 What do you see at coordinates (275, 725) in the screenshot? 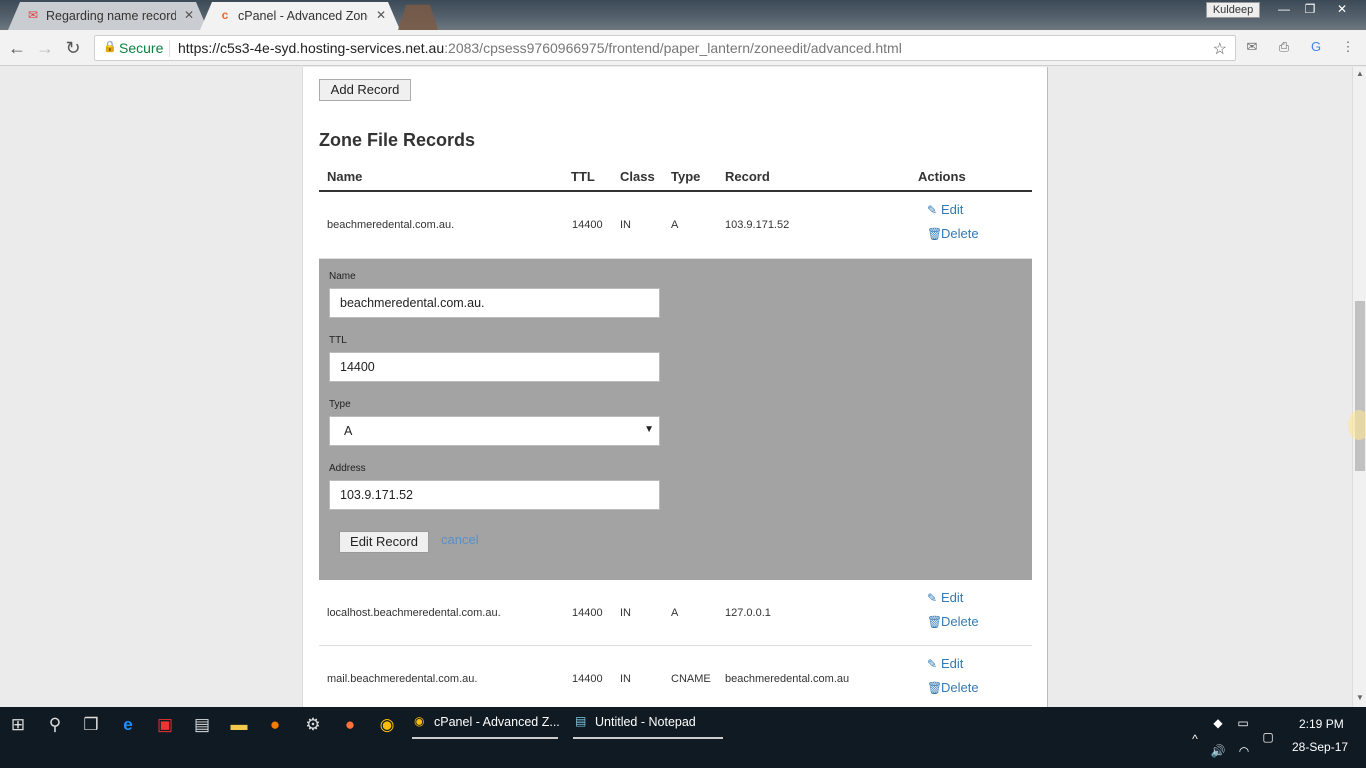
I see `app-icon: ●` at bounding box center [275, 725].